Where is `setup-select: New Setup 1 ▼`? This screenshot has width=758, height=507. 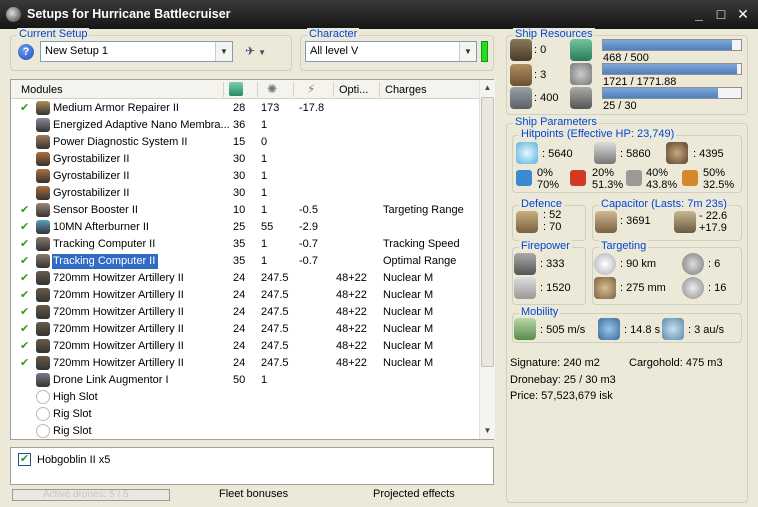 setup-select: New Setup 1 ▼ is located at coordinates (136, 51).